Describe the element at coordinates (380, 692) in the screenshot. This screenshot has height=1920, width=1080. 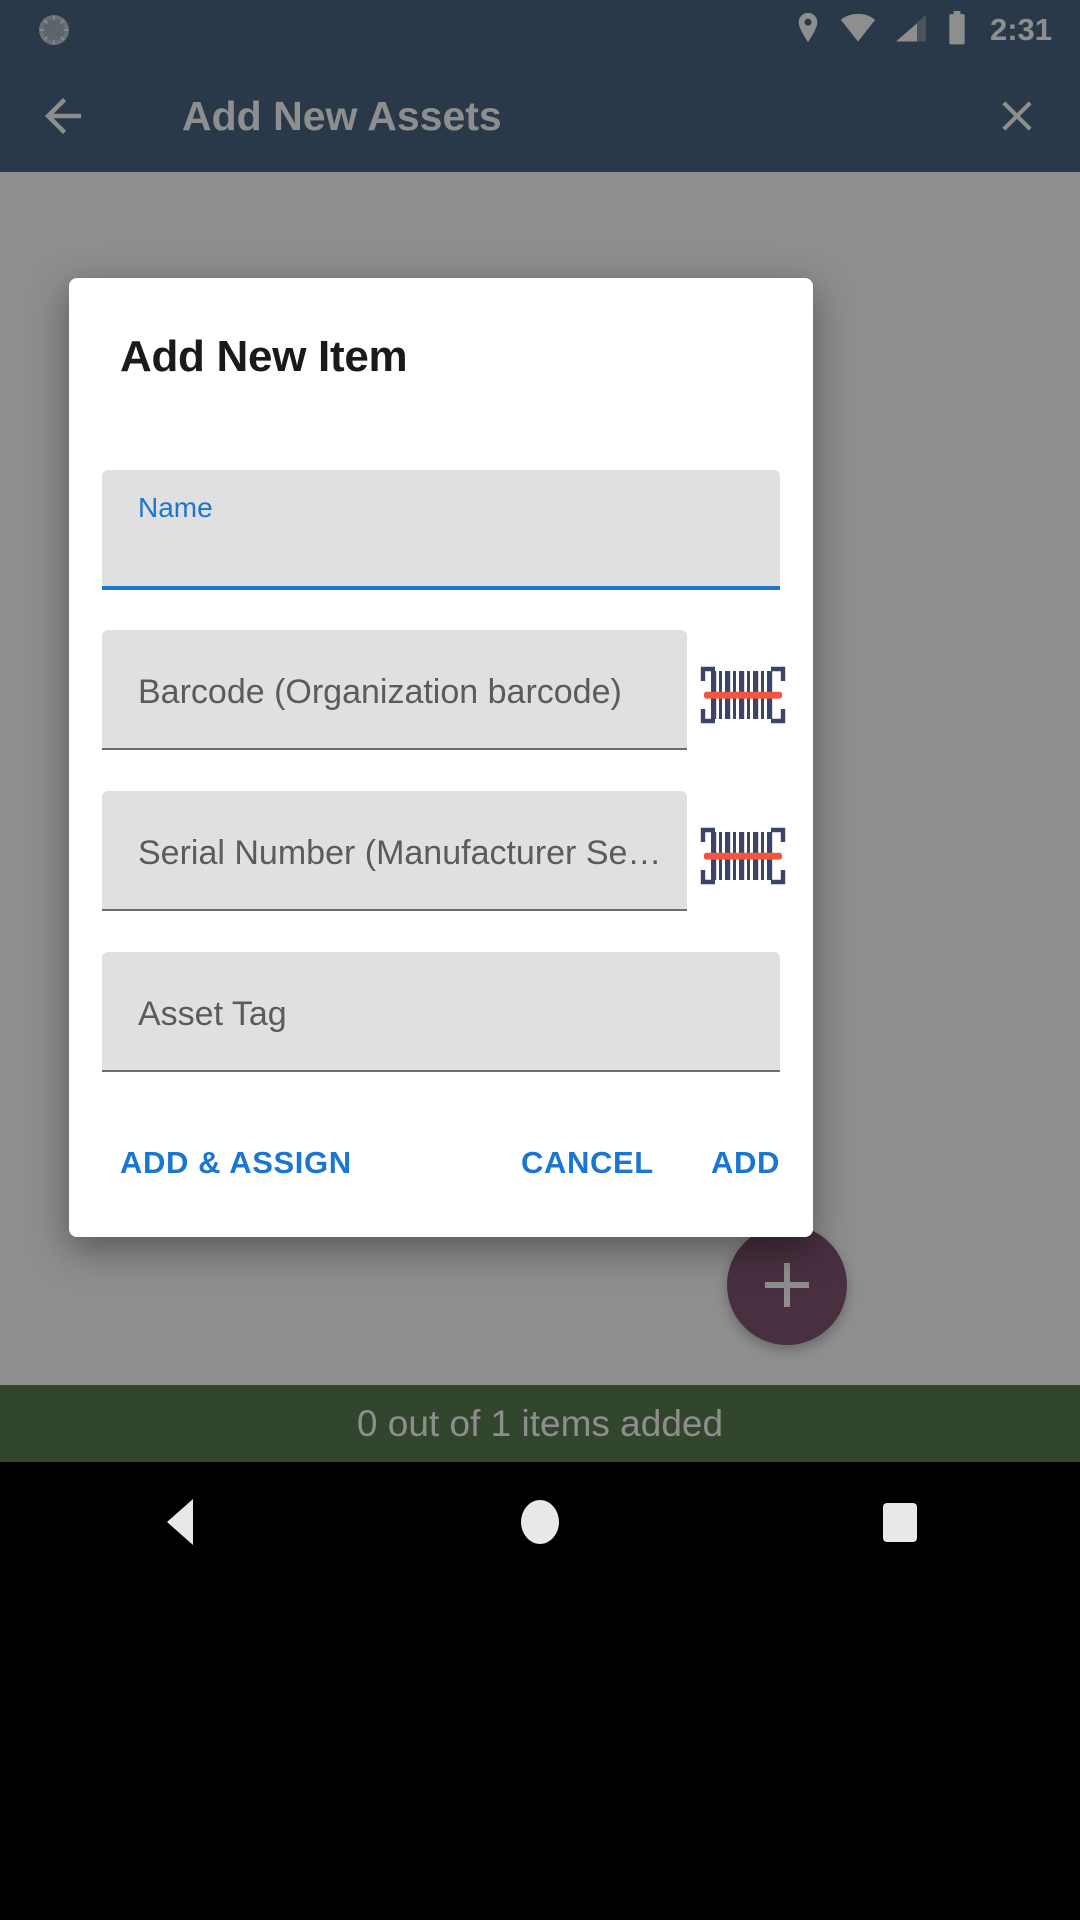
I see `barcode-input-label: Barcode (Organization barcode)` at that location.